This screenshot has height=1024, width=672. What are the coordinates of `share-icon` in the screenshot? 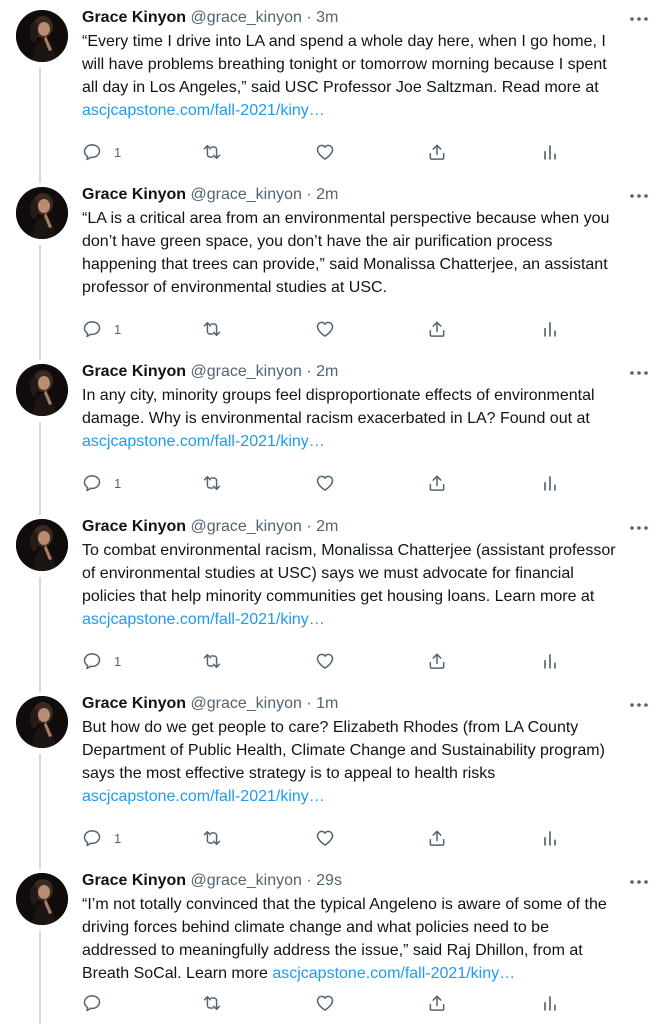 It's located at (437, 152).